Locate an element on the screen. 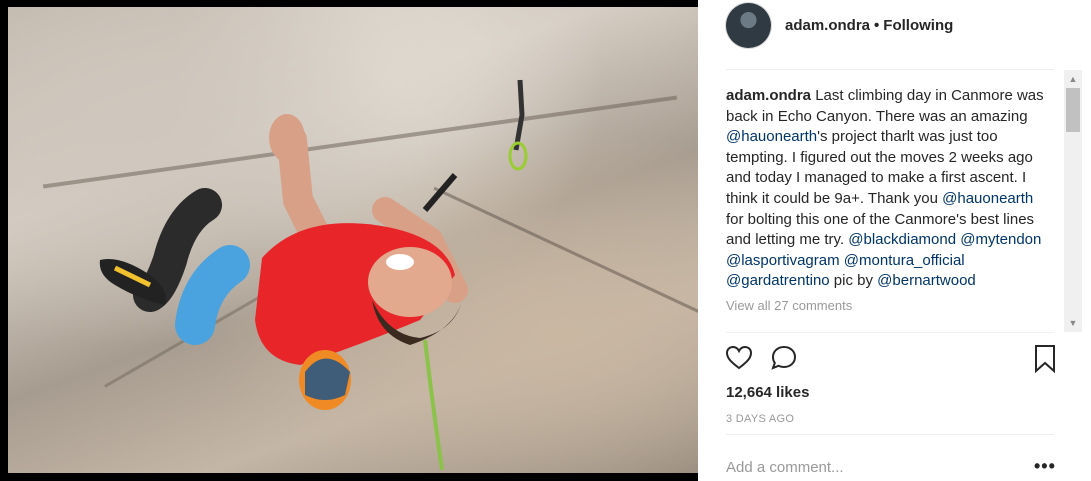 The width and height of the screenshot is (1091, 481). mention-link: @montura_official is located at coordinates (904, 260).